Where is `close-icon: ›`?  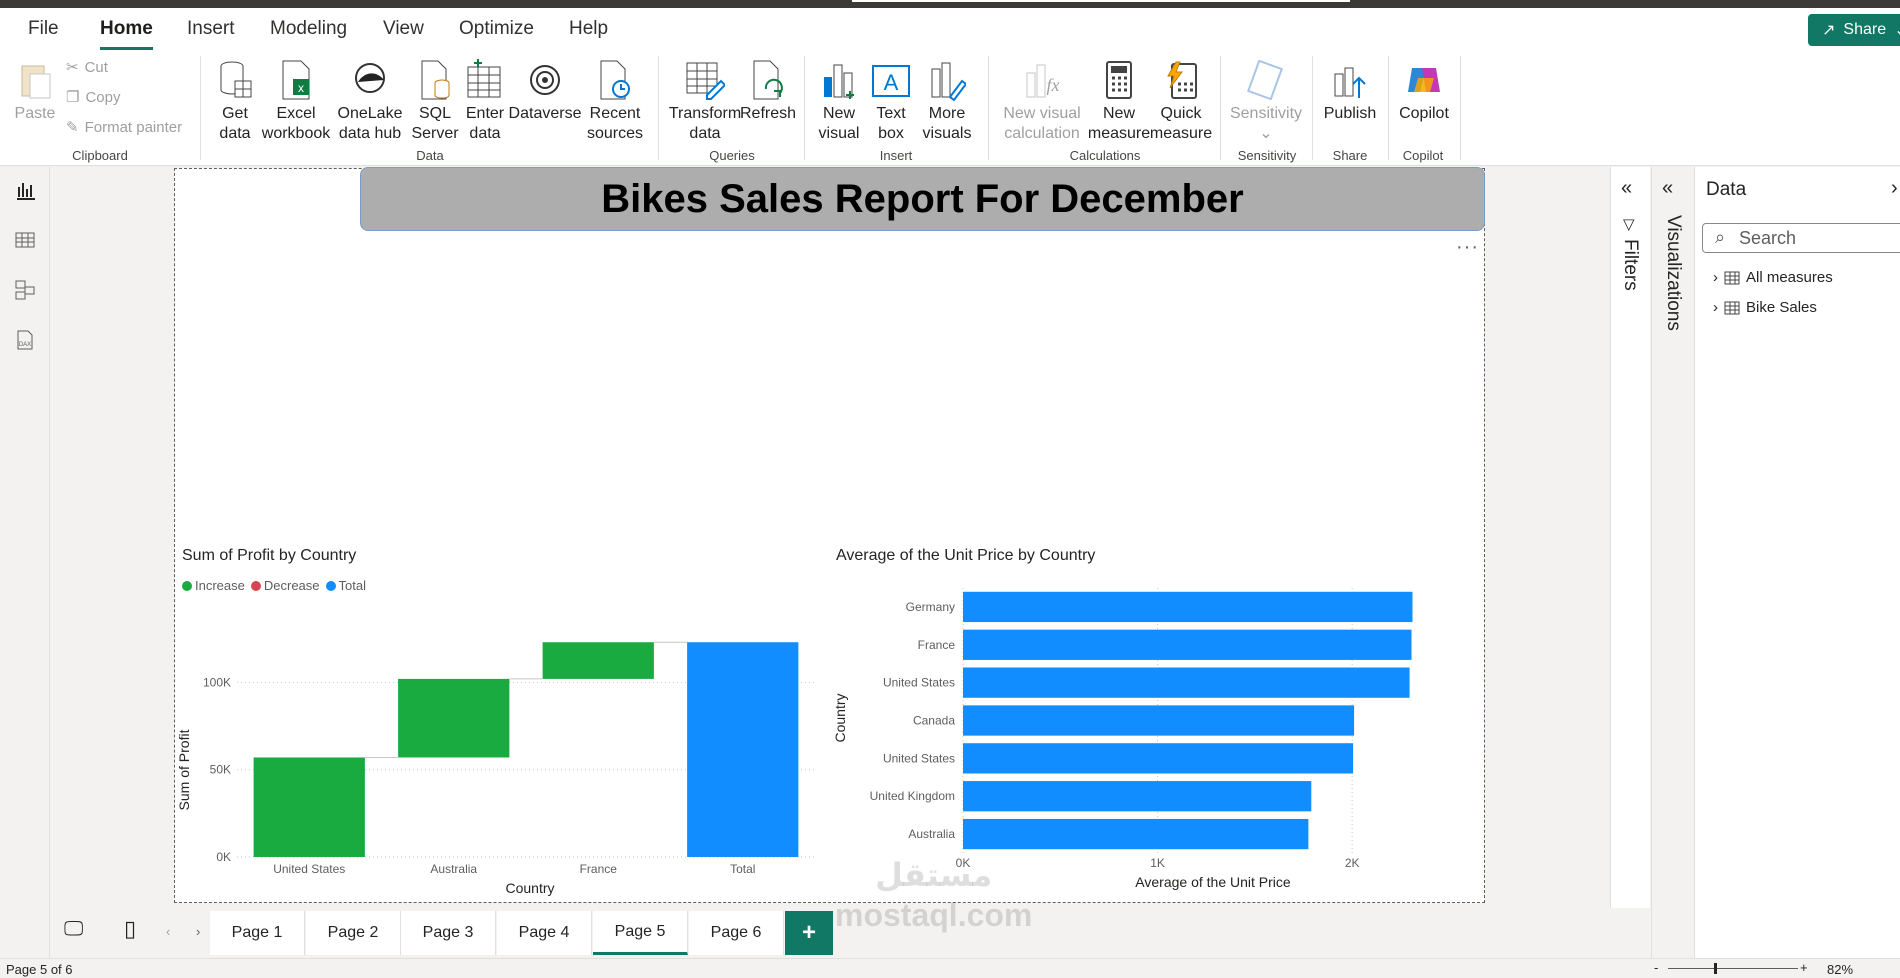 close-icon: › is located at coordinates (1894, 188).